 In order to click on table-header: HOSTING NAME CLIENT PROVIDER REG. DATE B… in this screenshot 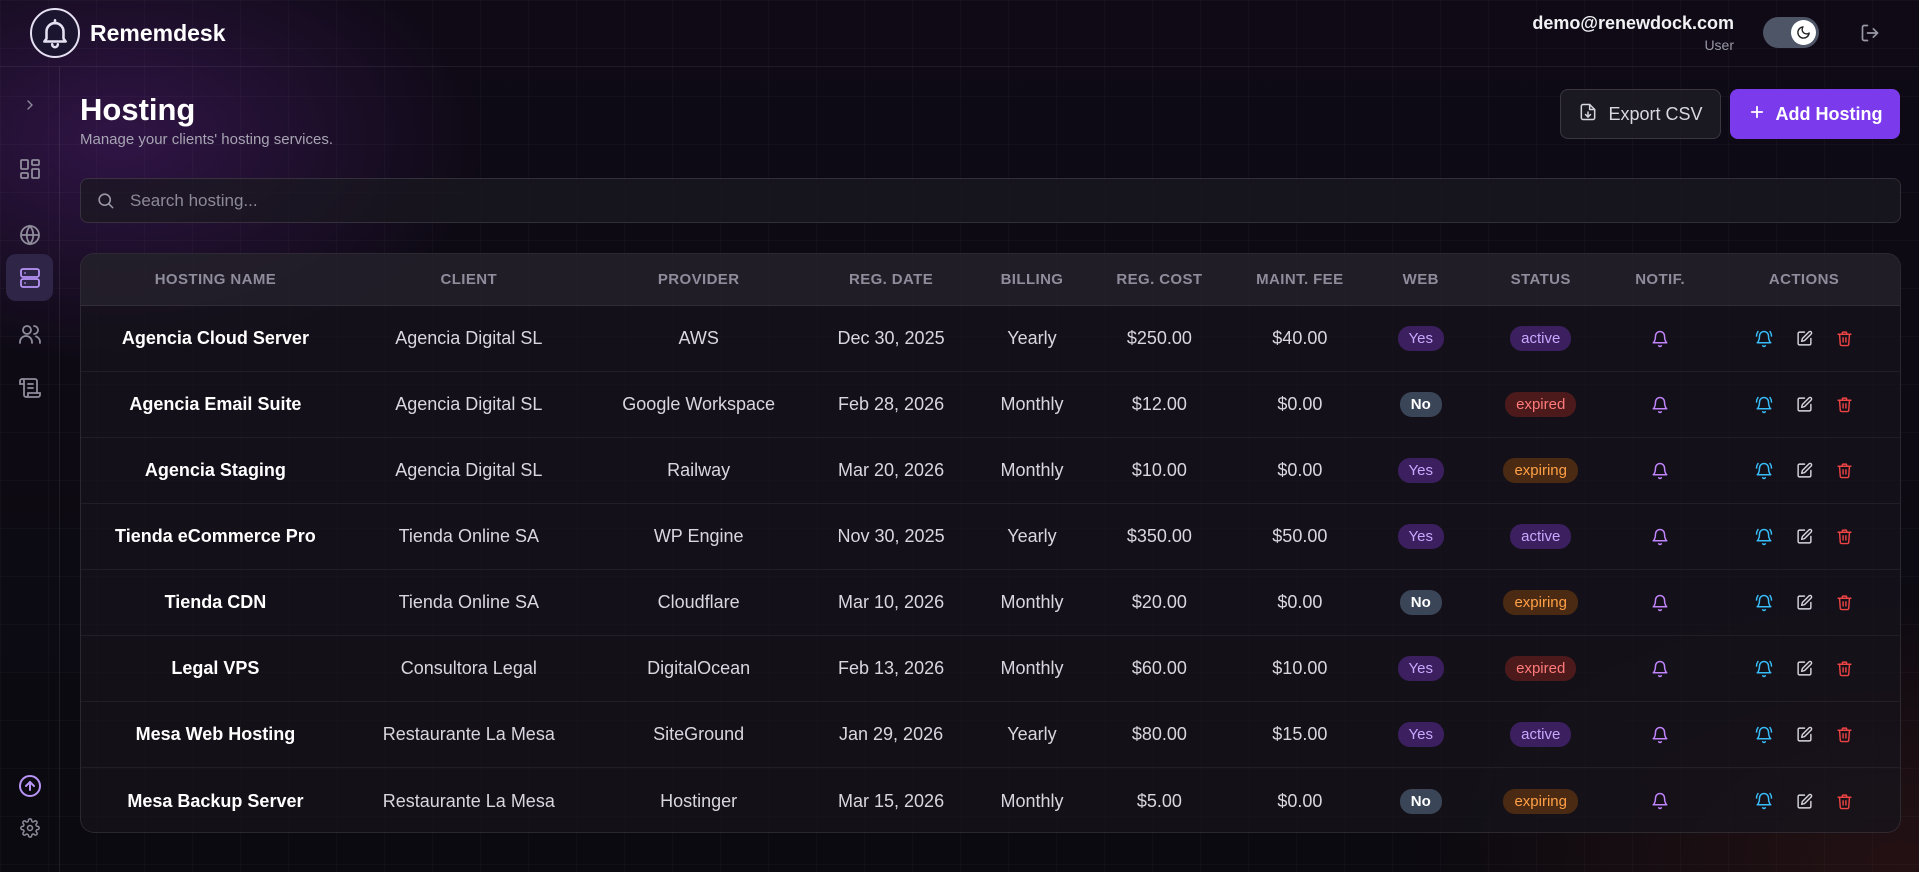, I will do `click(990, 280)`.